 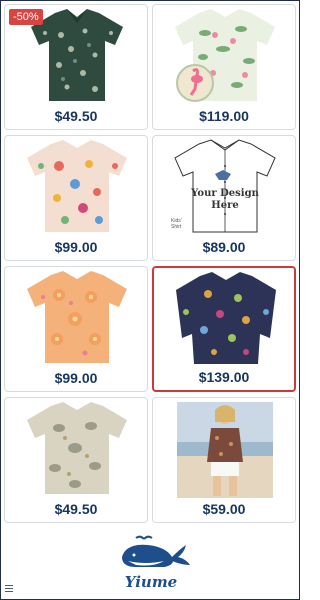 What do you see at coordinates (224, 205) in the screenshot?
I see `design-text-line2: Here` at bounding box center [224, 205].